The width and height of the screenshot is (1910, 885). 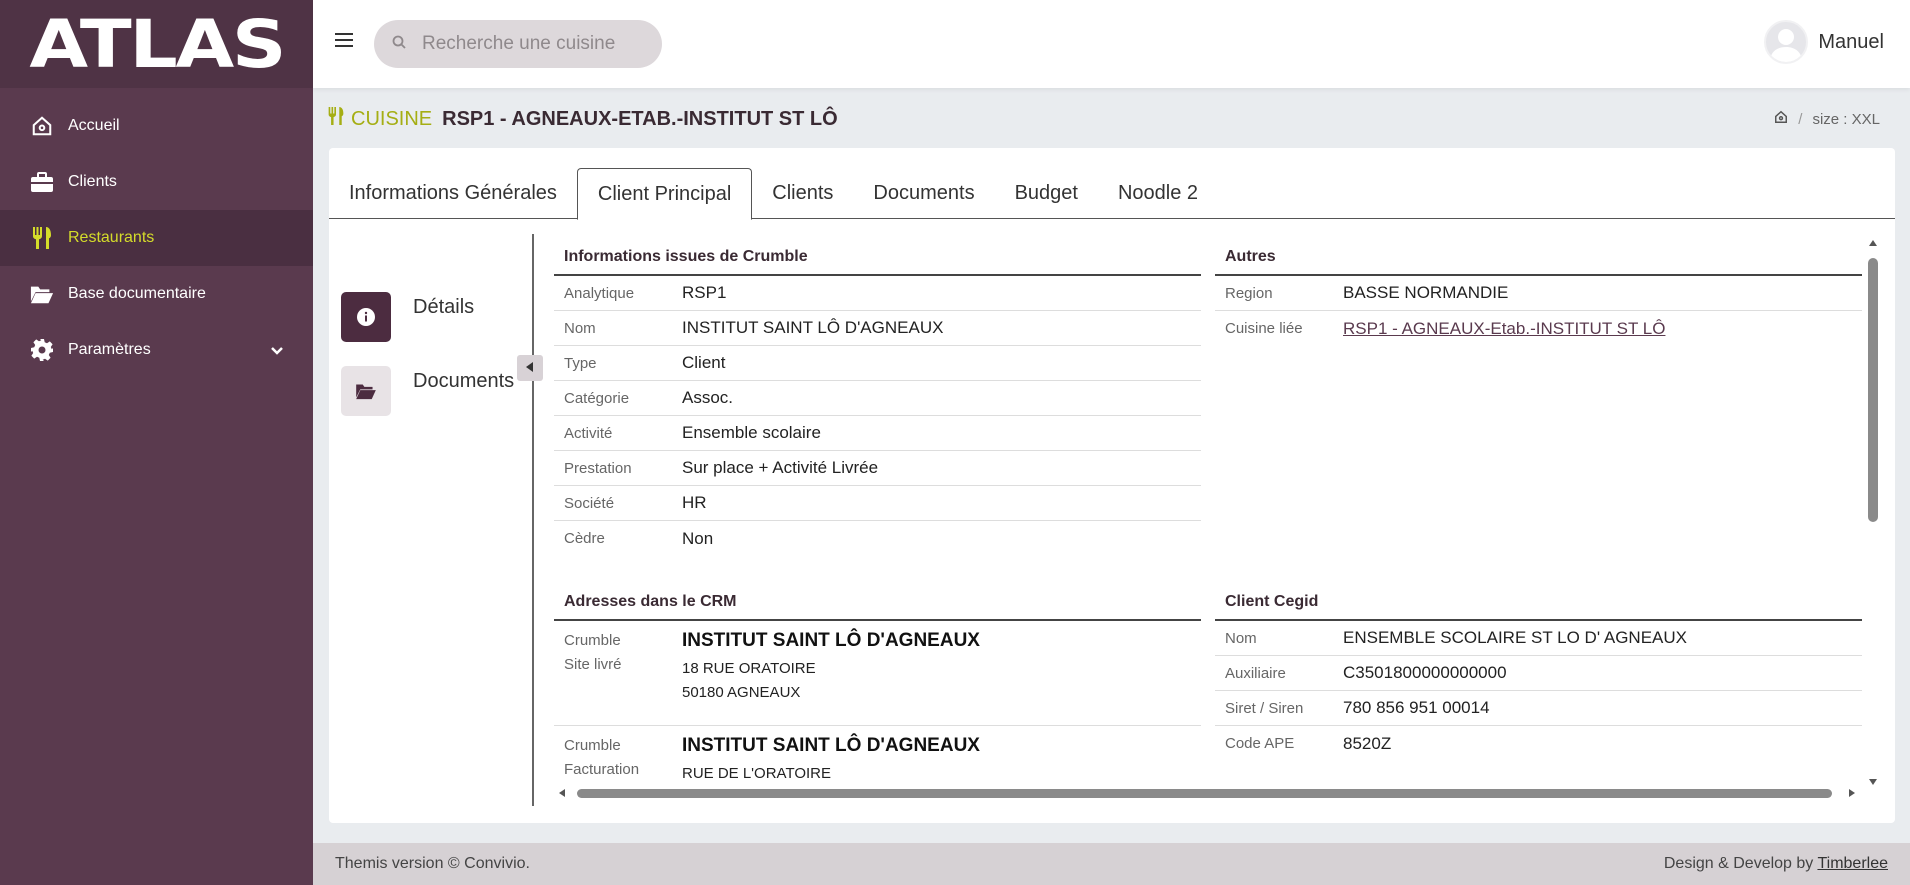 What do you see at coordinates (156, 182) in the screenshot?
I see `sidebar-item-clients: Clients` at bounding box center [156, 182].